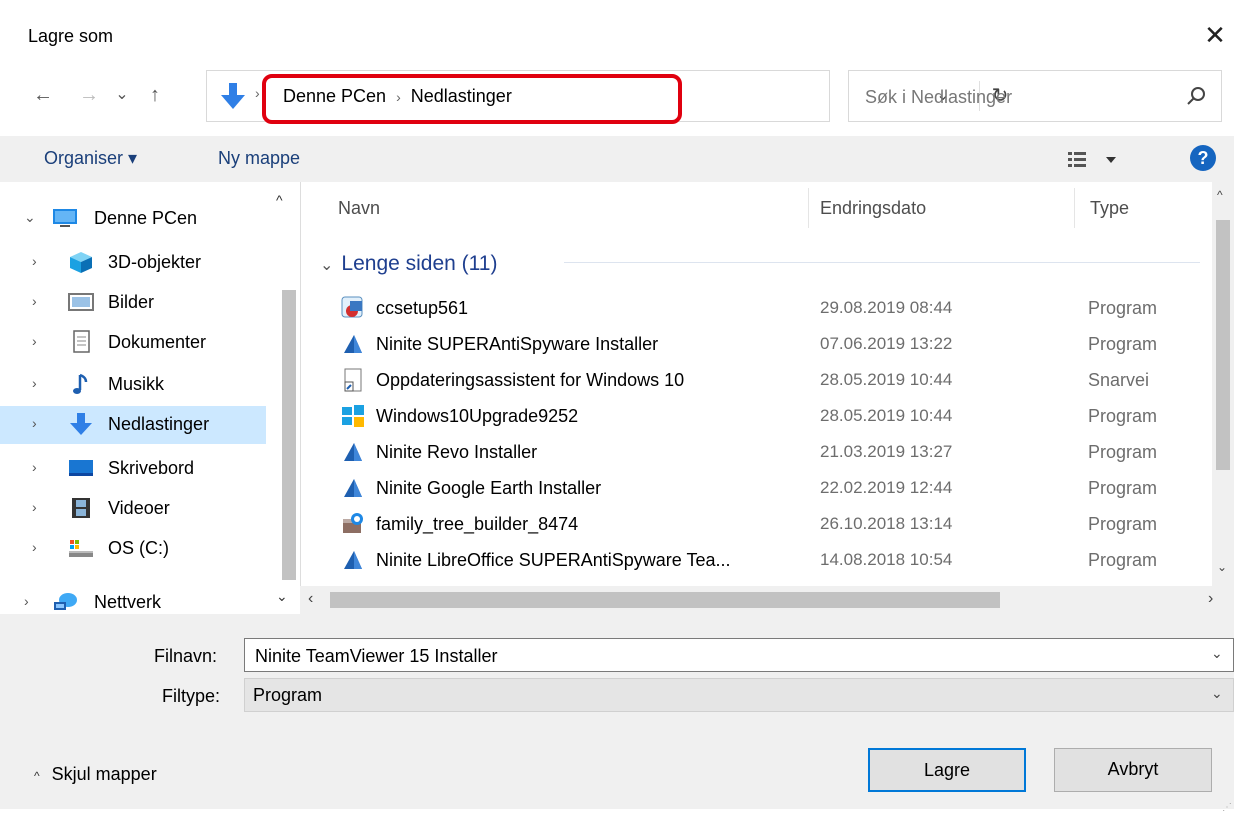  I want to click on search-input, so click(1015, 97).